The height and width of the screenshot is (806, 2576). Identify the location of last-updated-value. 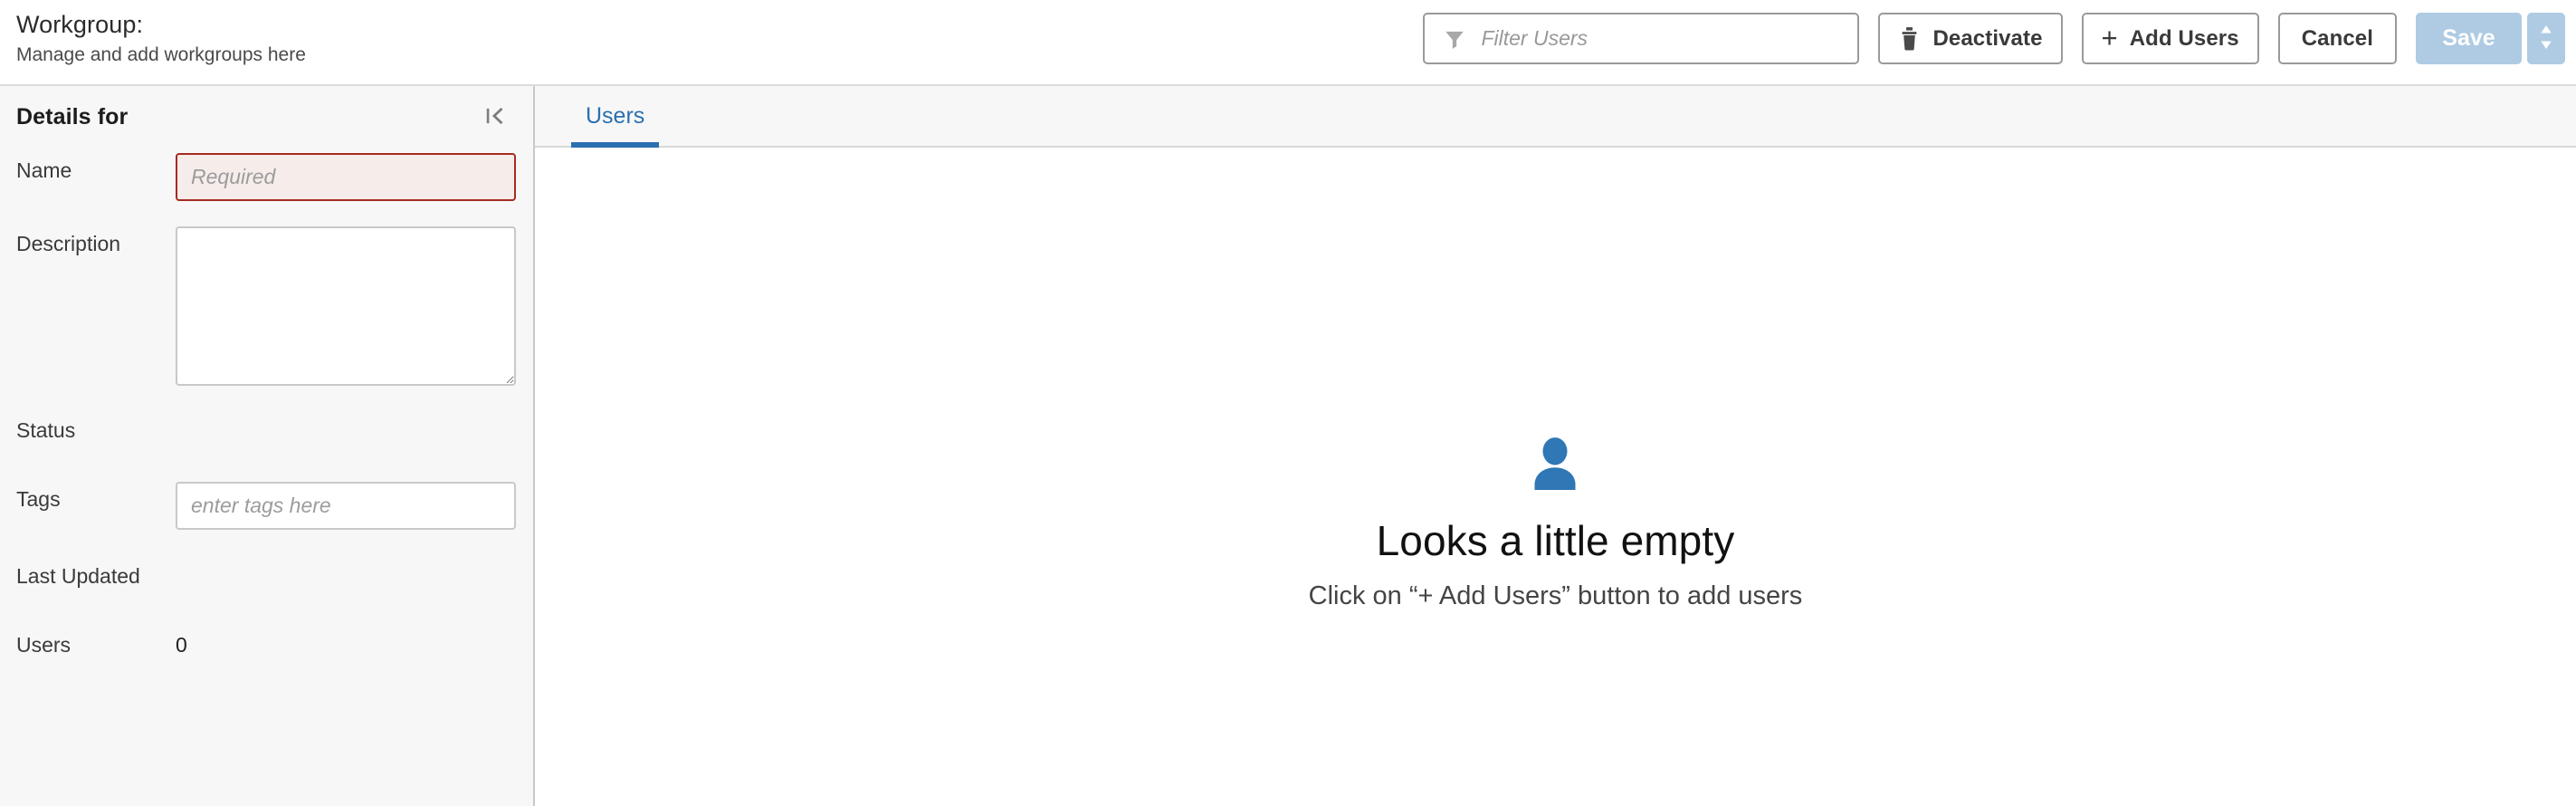
(347, 561).